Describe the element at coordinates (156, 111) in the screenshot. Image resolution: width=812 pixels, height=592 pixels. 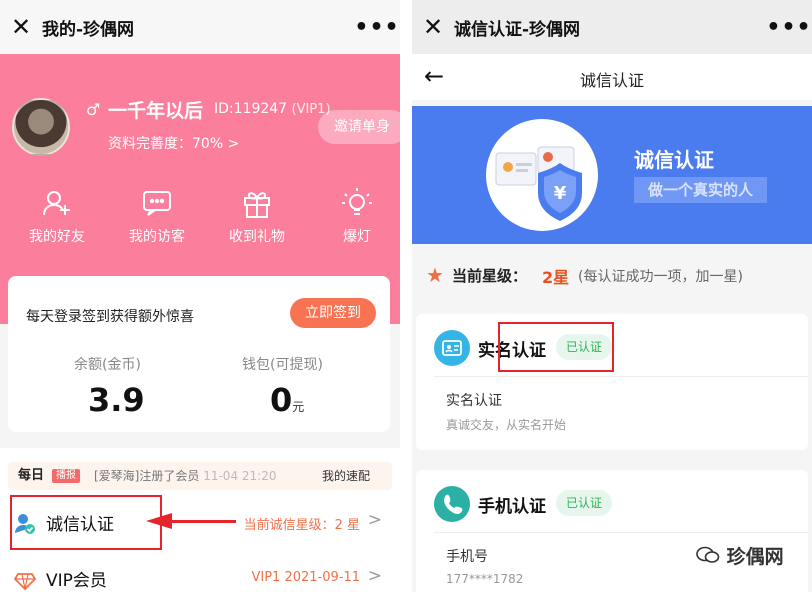
I see `username: 一千年以后` at that location.